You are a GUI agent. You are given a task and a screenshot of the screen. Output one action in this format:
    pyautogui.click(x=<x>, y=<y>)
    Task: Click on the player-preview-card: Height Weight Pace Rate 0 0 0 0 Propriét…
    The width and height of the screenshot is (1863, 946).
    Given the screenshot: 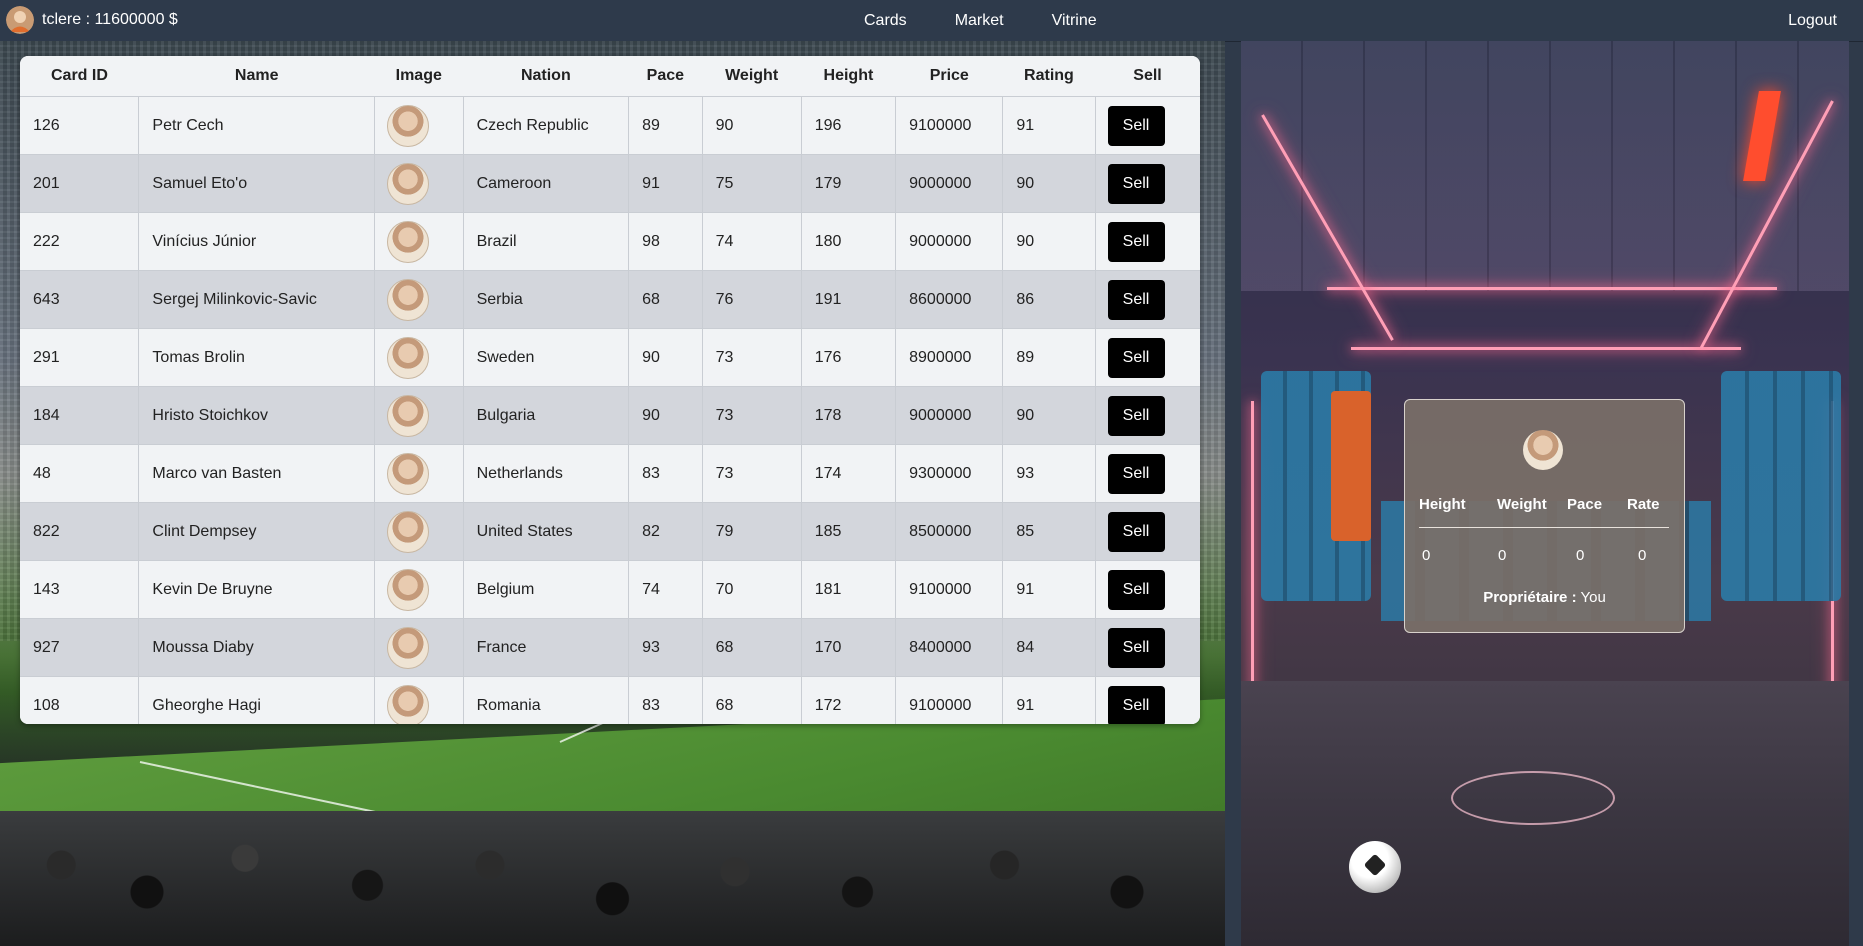 What is the action you would take?
    pyautogui.click(x=1544, y=516)
    